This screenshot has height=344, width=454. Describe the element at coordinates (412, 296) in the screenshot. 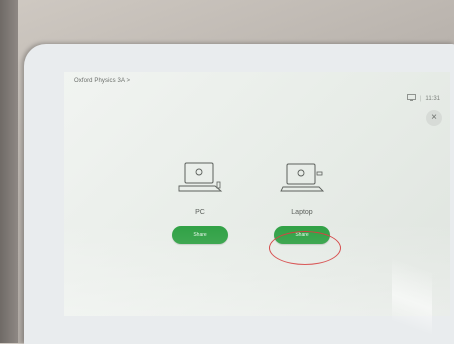

I see `light-reflection` at that location.